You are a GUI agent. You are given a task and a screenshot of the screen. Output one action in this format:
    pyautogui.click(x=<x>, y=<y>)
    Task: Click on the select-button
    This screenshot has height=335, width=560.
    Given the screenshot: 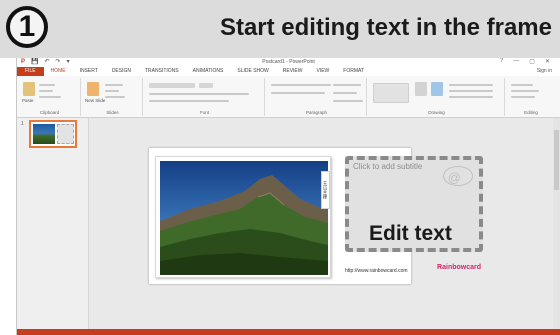 What is the action you would take?
    pyautogui.click(x=523, y=97)
    